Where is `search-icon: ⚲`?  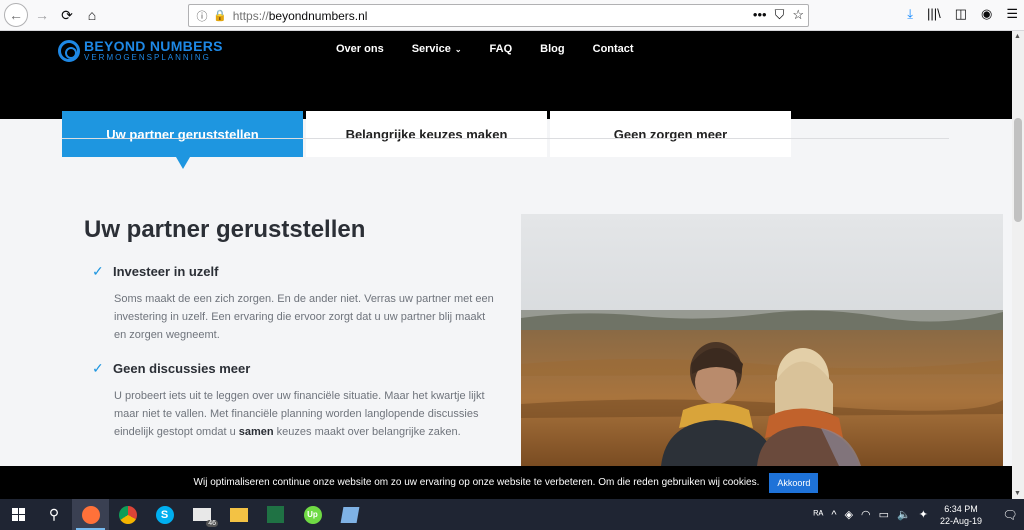 search-icon: ⚲ is located at coordinates (54, 514).